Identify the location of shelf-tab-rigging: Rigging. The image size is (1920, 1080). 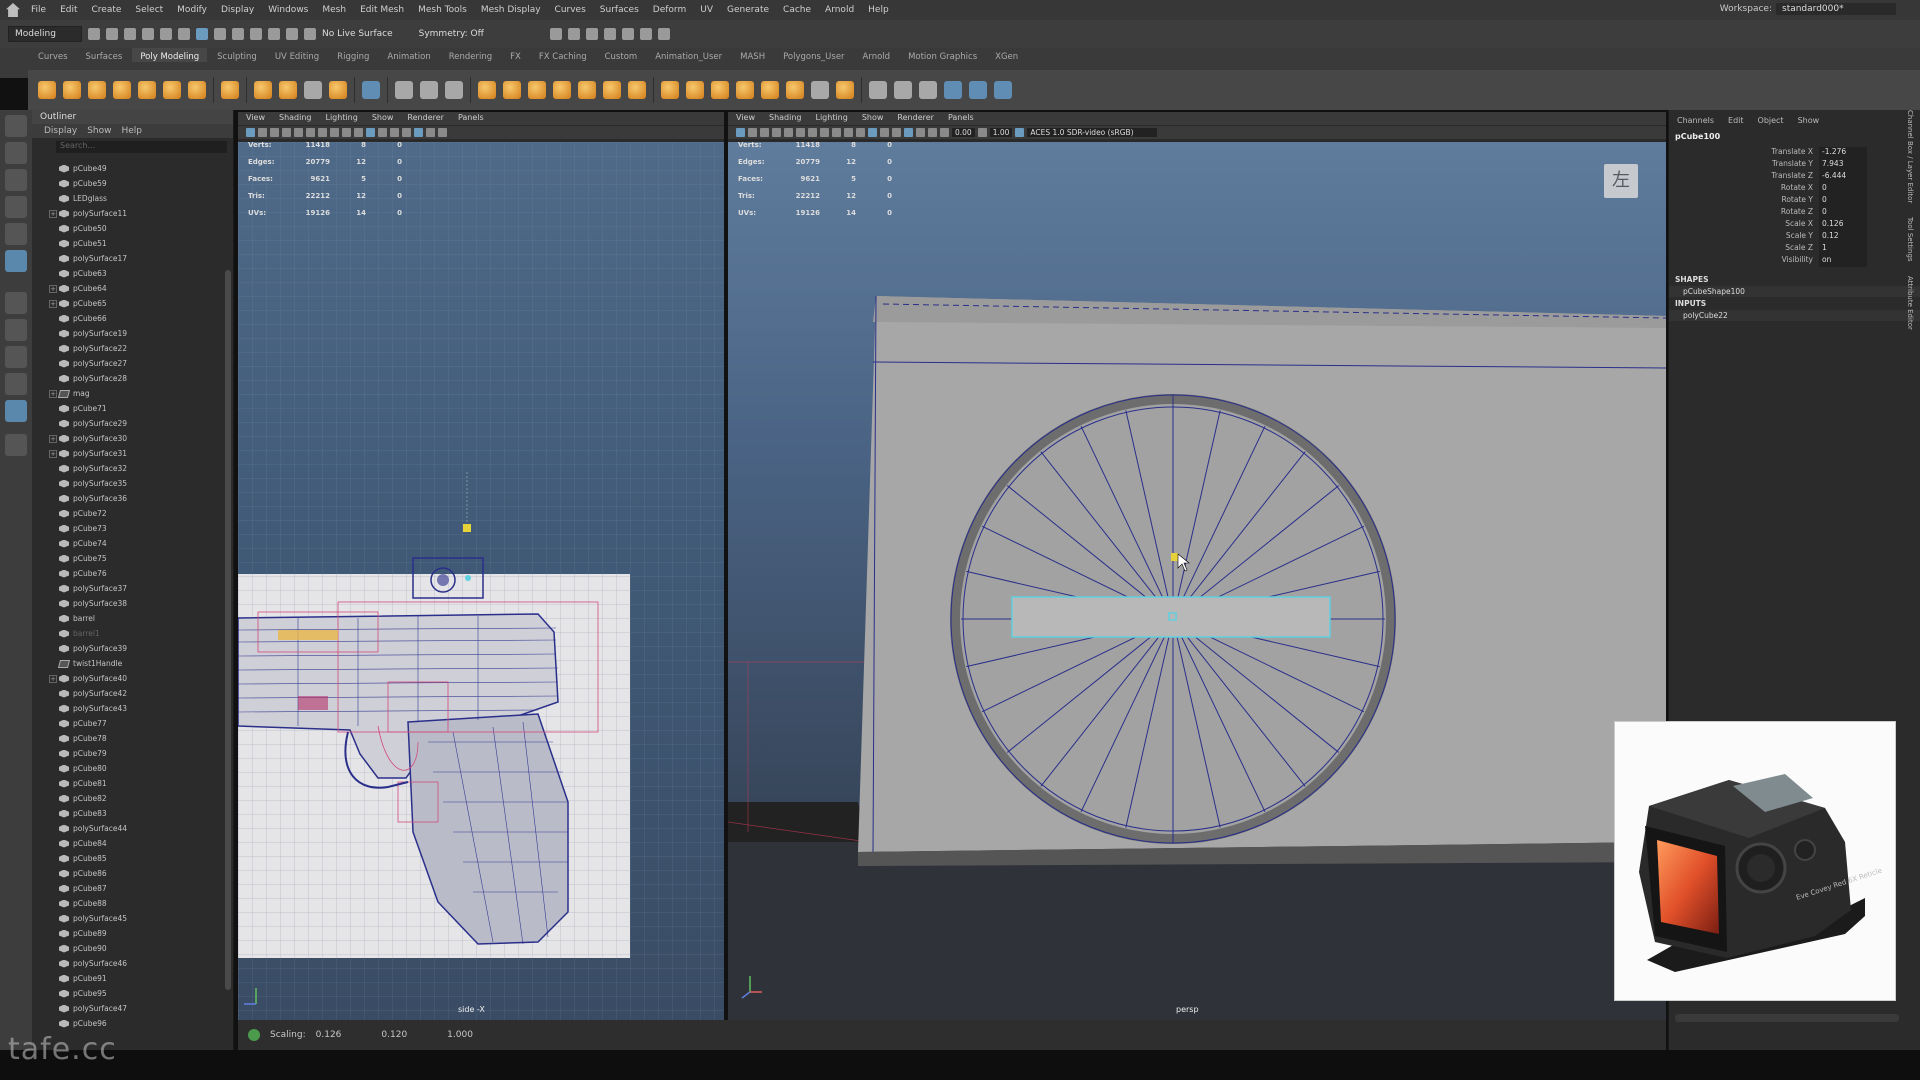
(353, 55).